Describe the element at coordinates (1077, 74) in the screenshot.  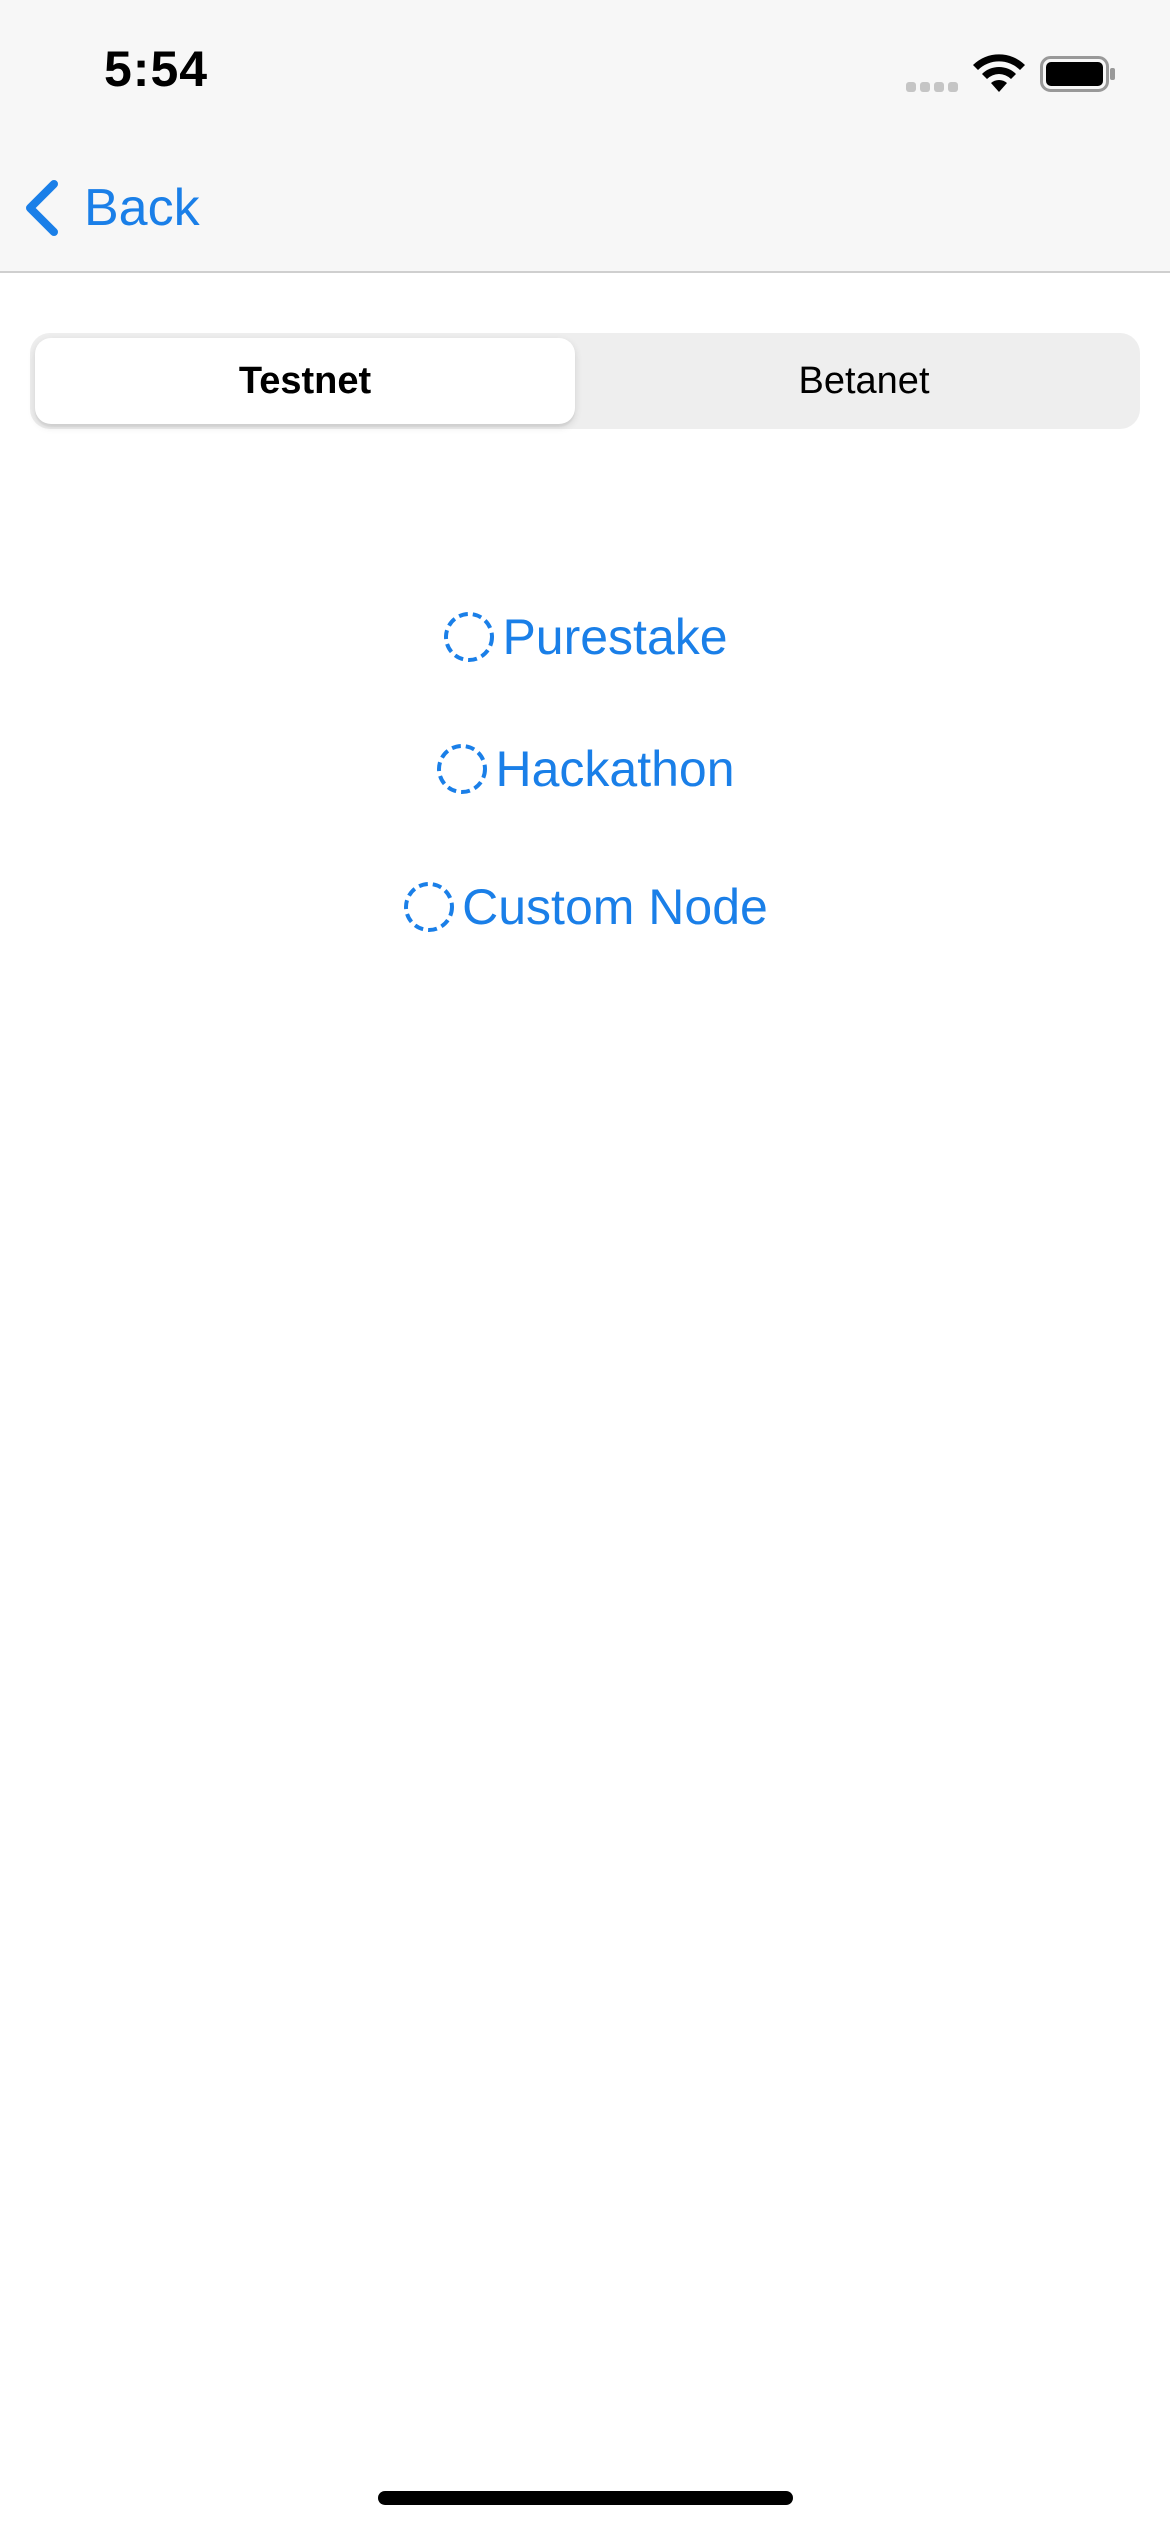
I see `battery-icon` at that location.